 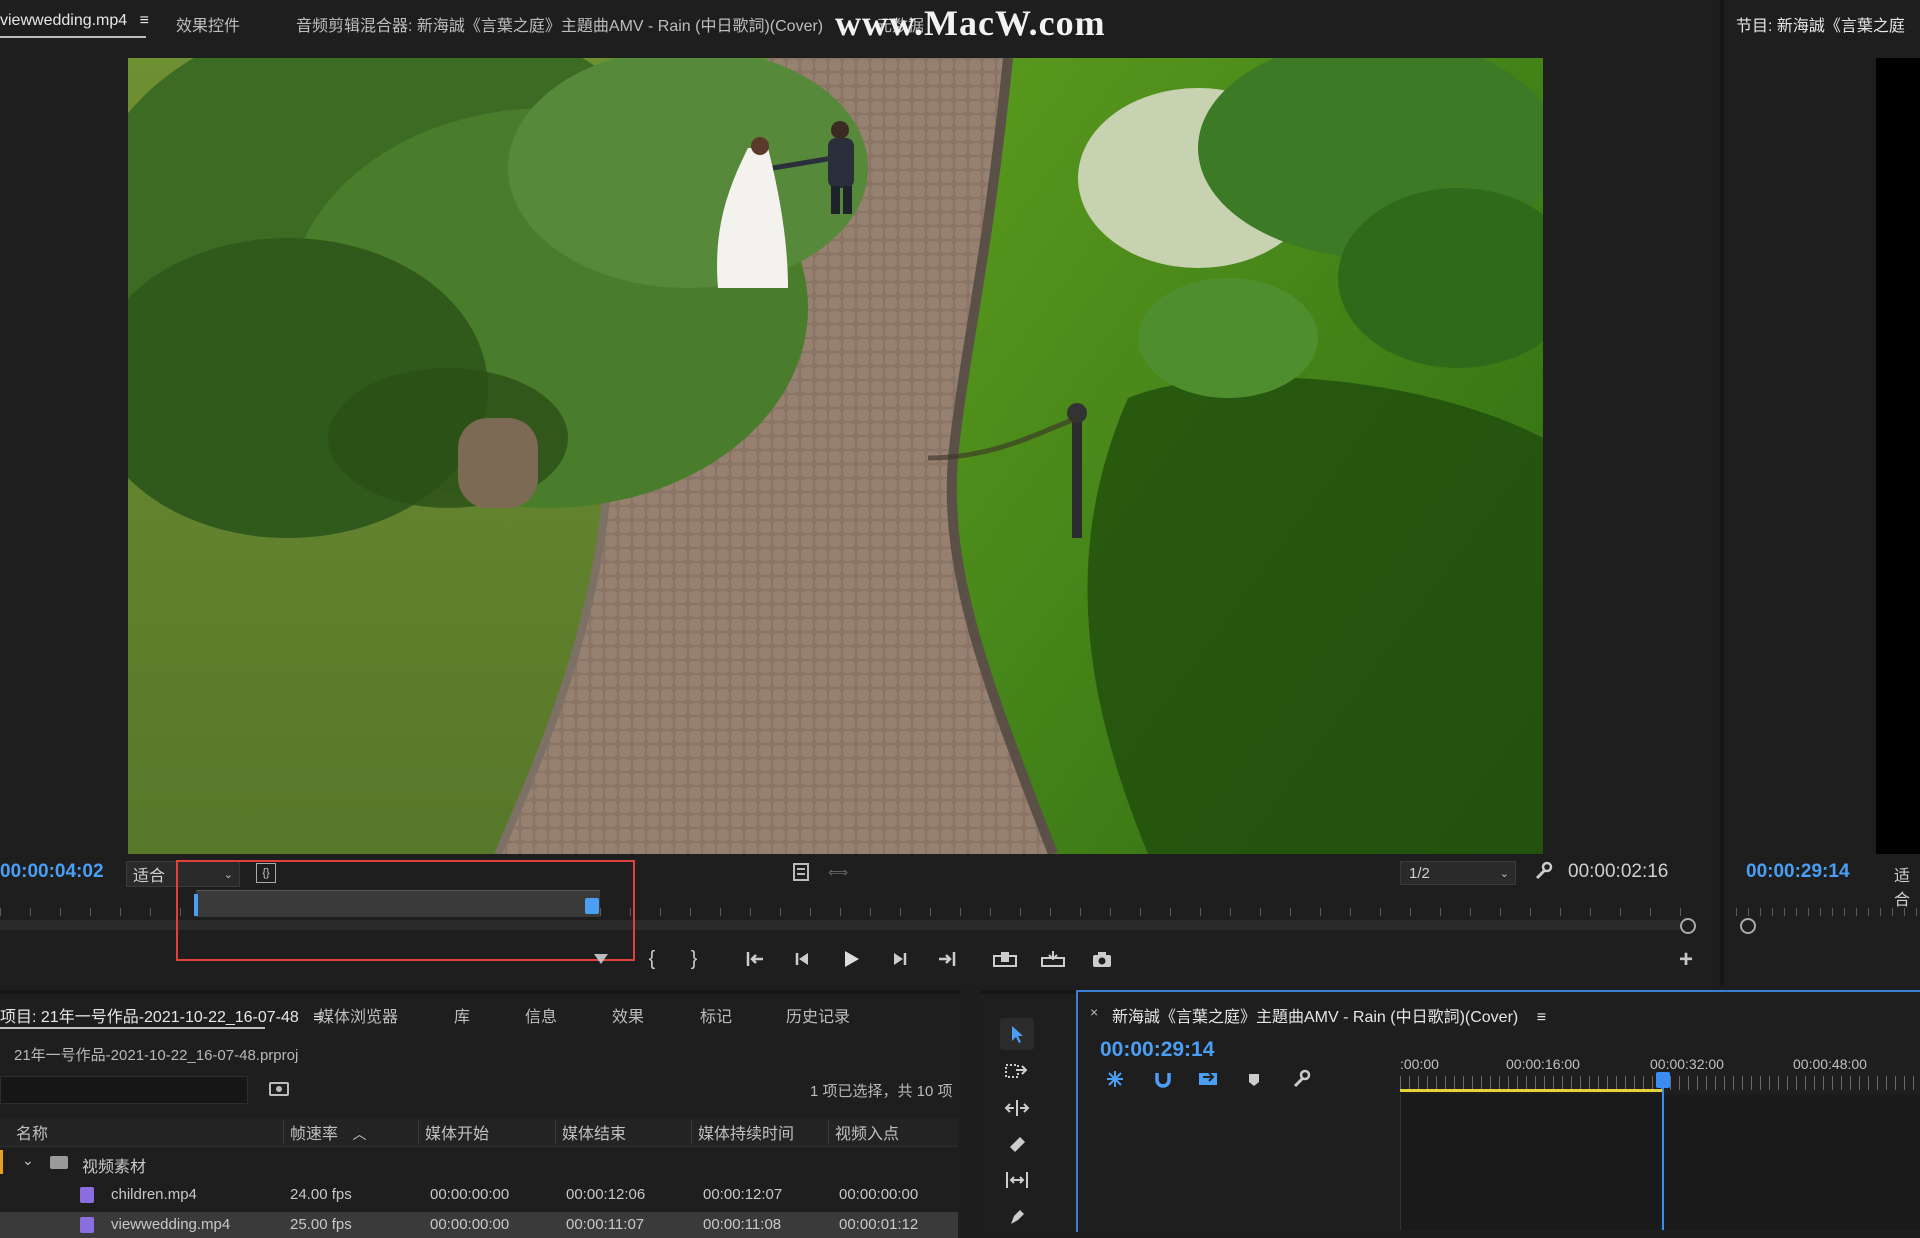 What do you see at coordinates (1017, 1108) in the screenshot?
I see `ripple-edit-tool-icon` at bounding box center [1017, 1108].